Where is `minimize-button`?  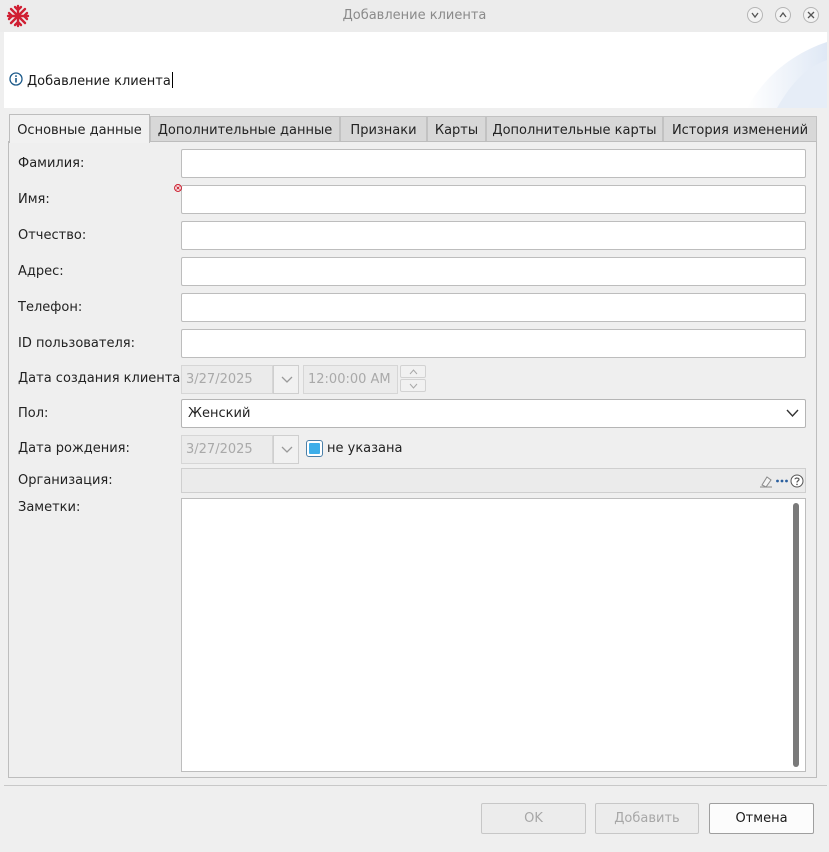 minimize-button is located at coordinates (755, 15).